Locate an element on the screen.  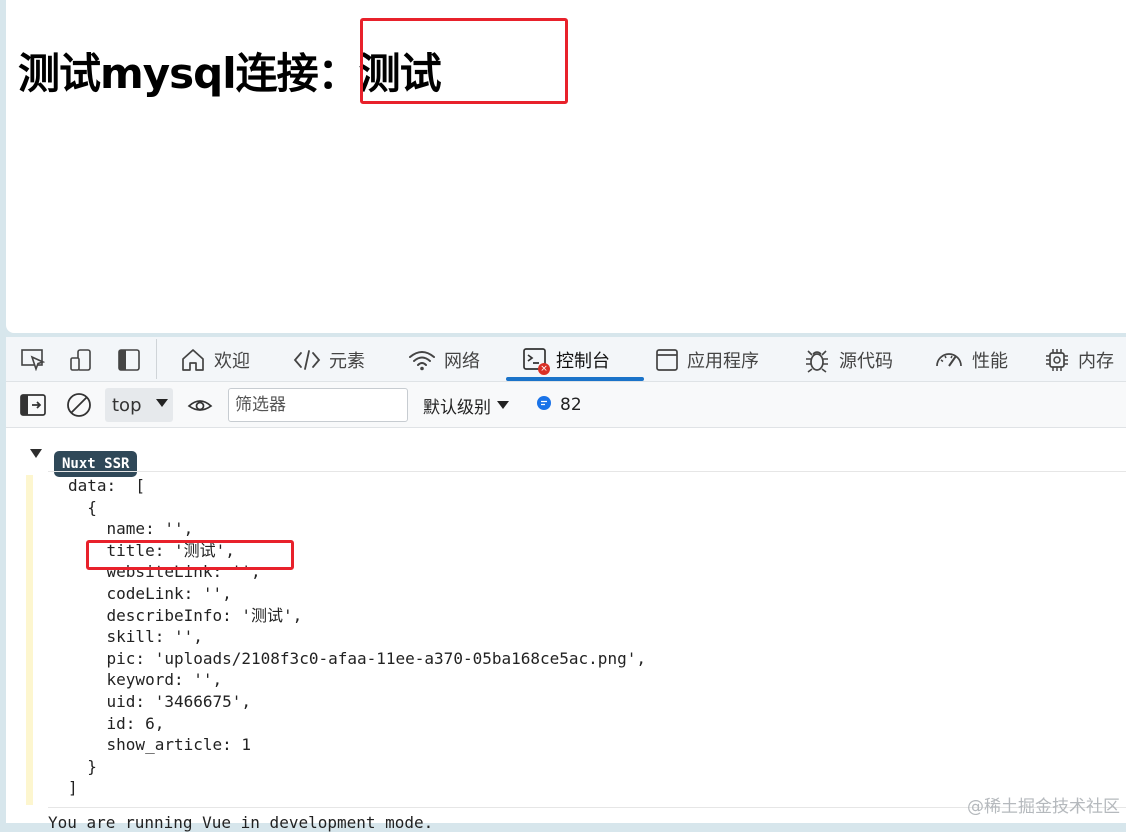
tab-welcome: 欢迎 is located at coordinates (215, 359).